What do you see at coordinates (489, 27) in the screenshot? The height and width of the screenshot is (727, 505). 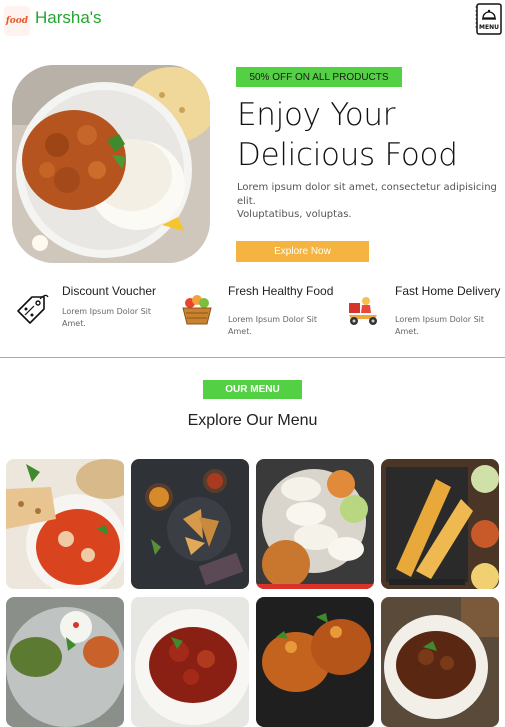 I see `menu-icon-label: MENU` at bounding box center [489, 27].